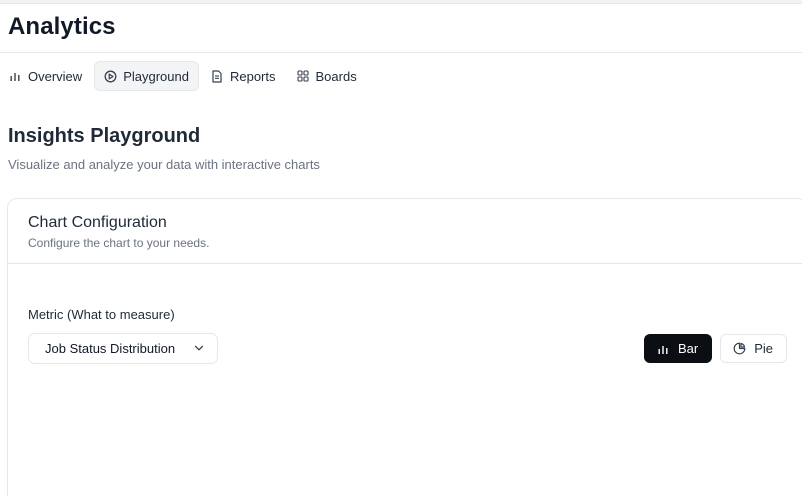 The image size is (802, 496). Describe the element at coordinates (110, 76) in the screenshot. I see `play-circle-icon` at that location.